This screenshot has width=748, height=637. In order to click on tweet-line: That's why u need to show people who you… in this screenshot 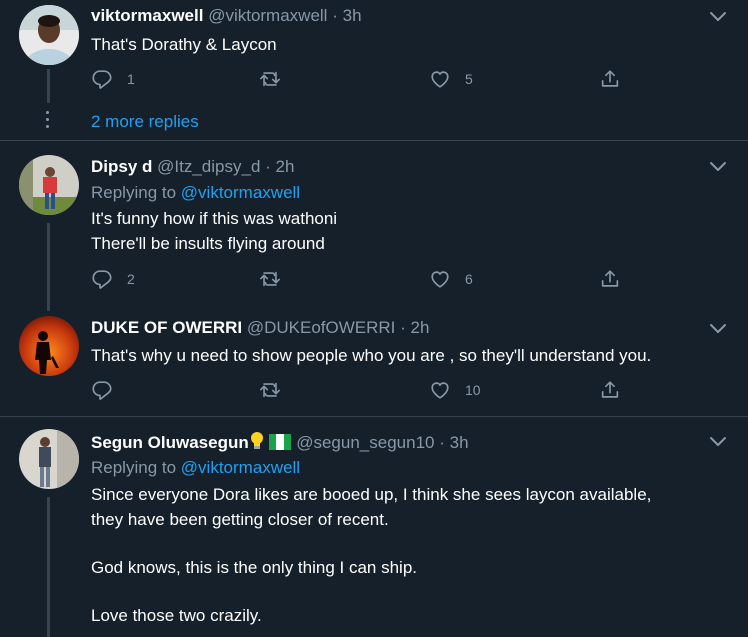, I will do `click(371, 355)`.